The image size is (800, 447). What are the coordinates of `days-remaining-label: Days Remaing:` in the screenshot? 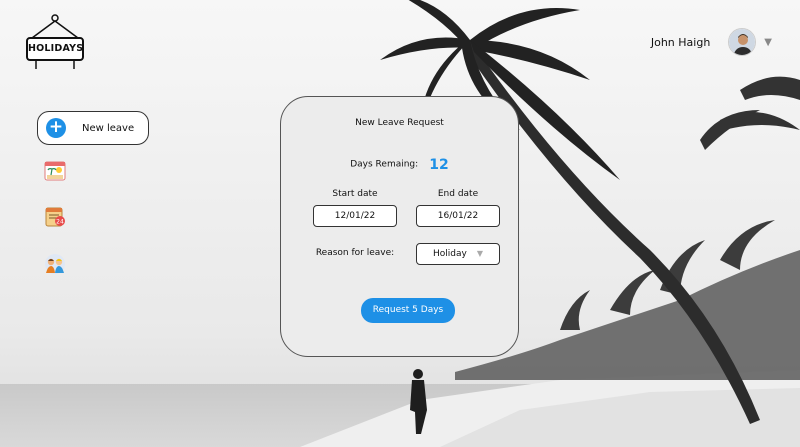 It's located at (384, 164).